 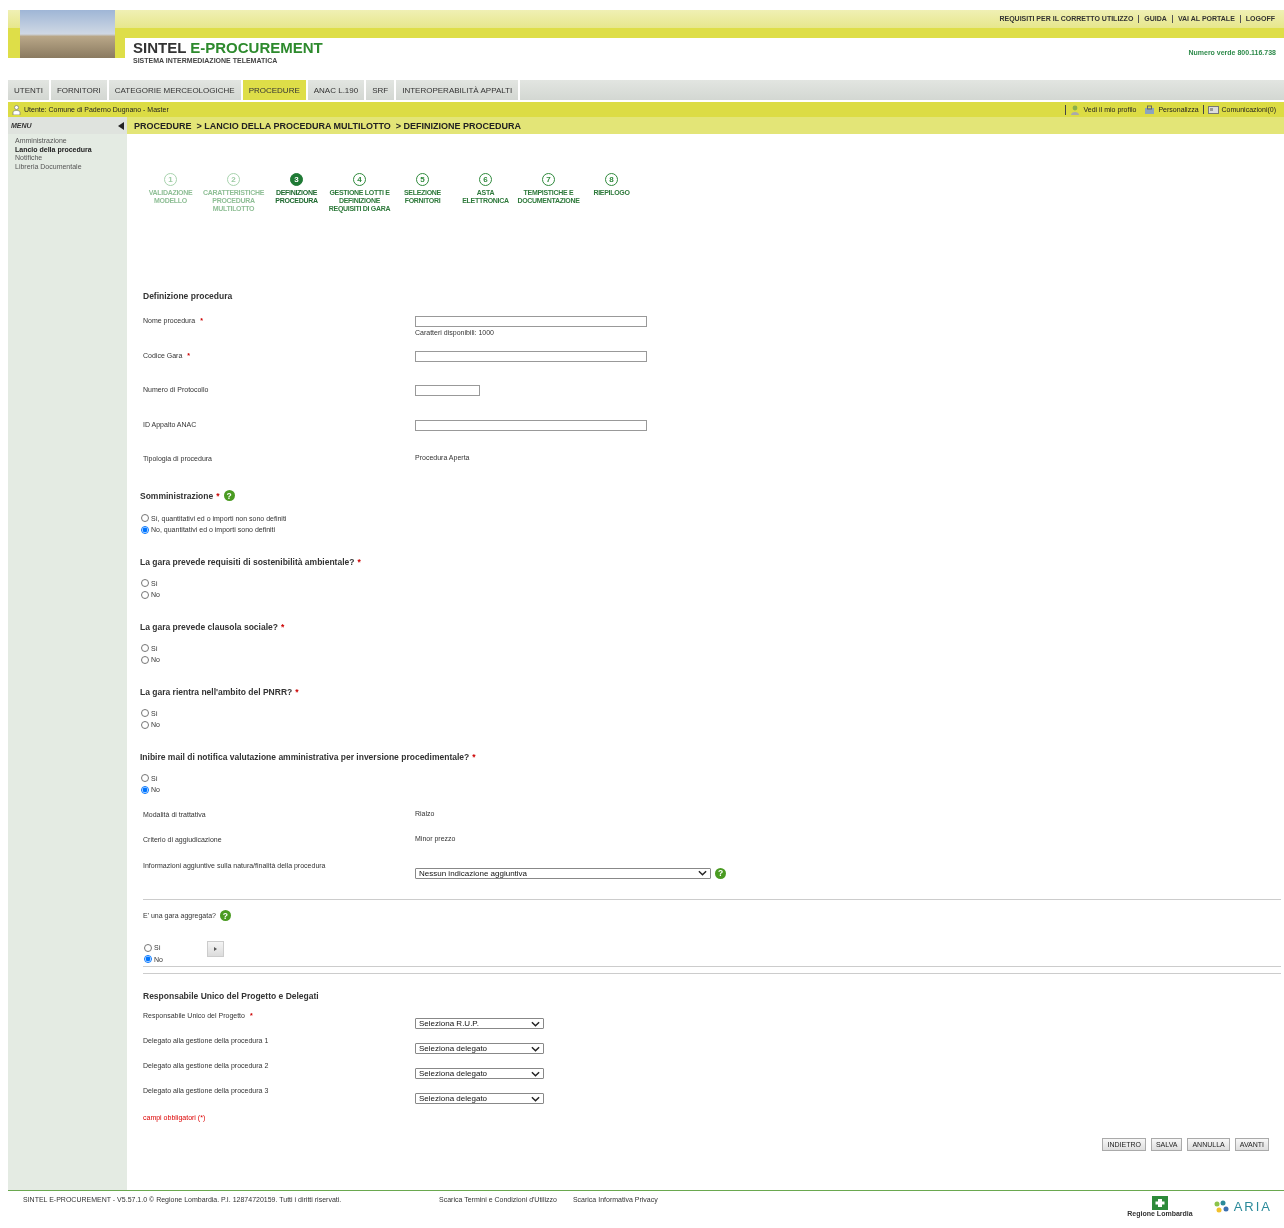 I want to click on step-number: 6, so click(x=485, y=179).